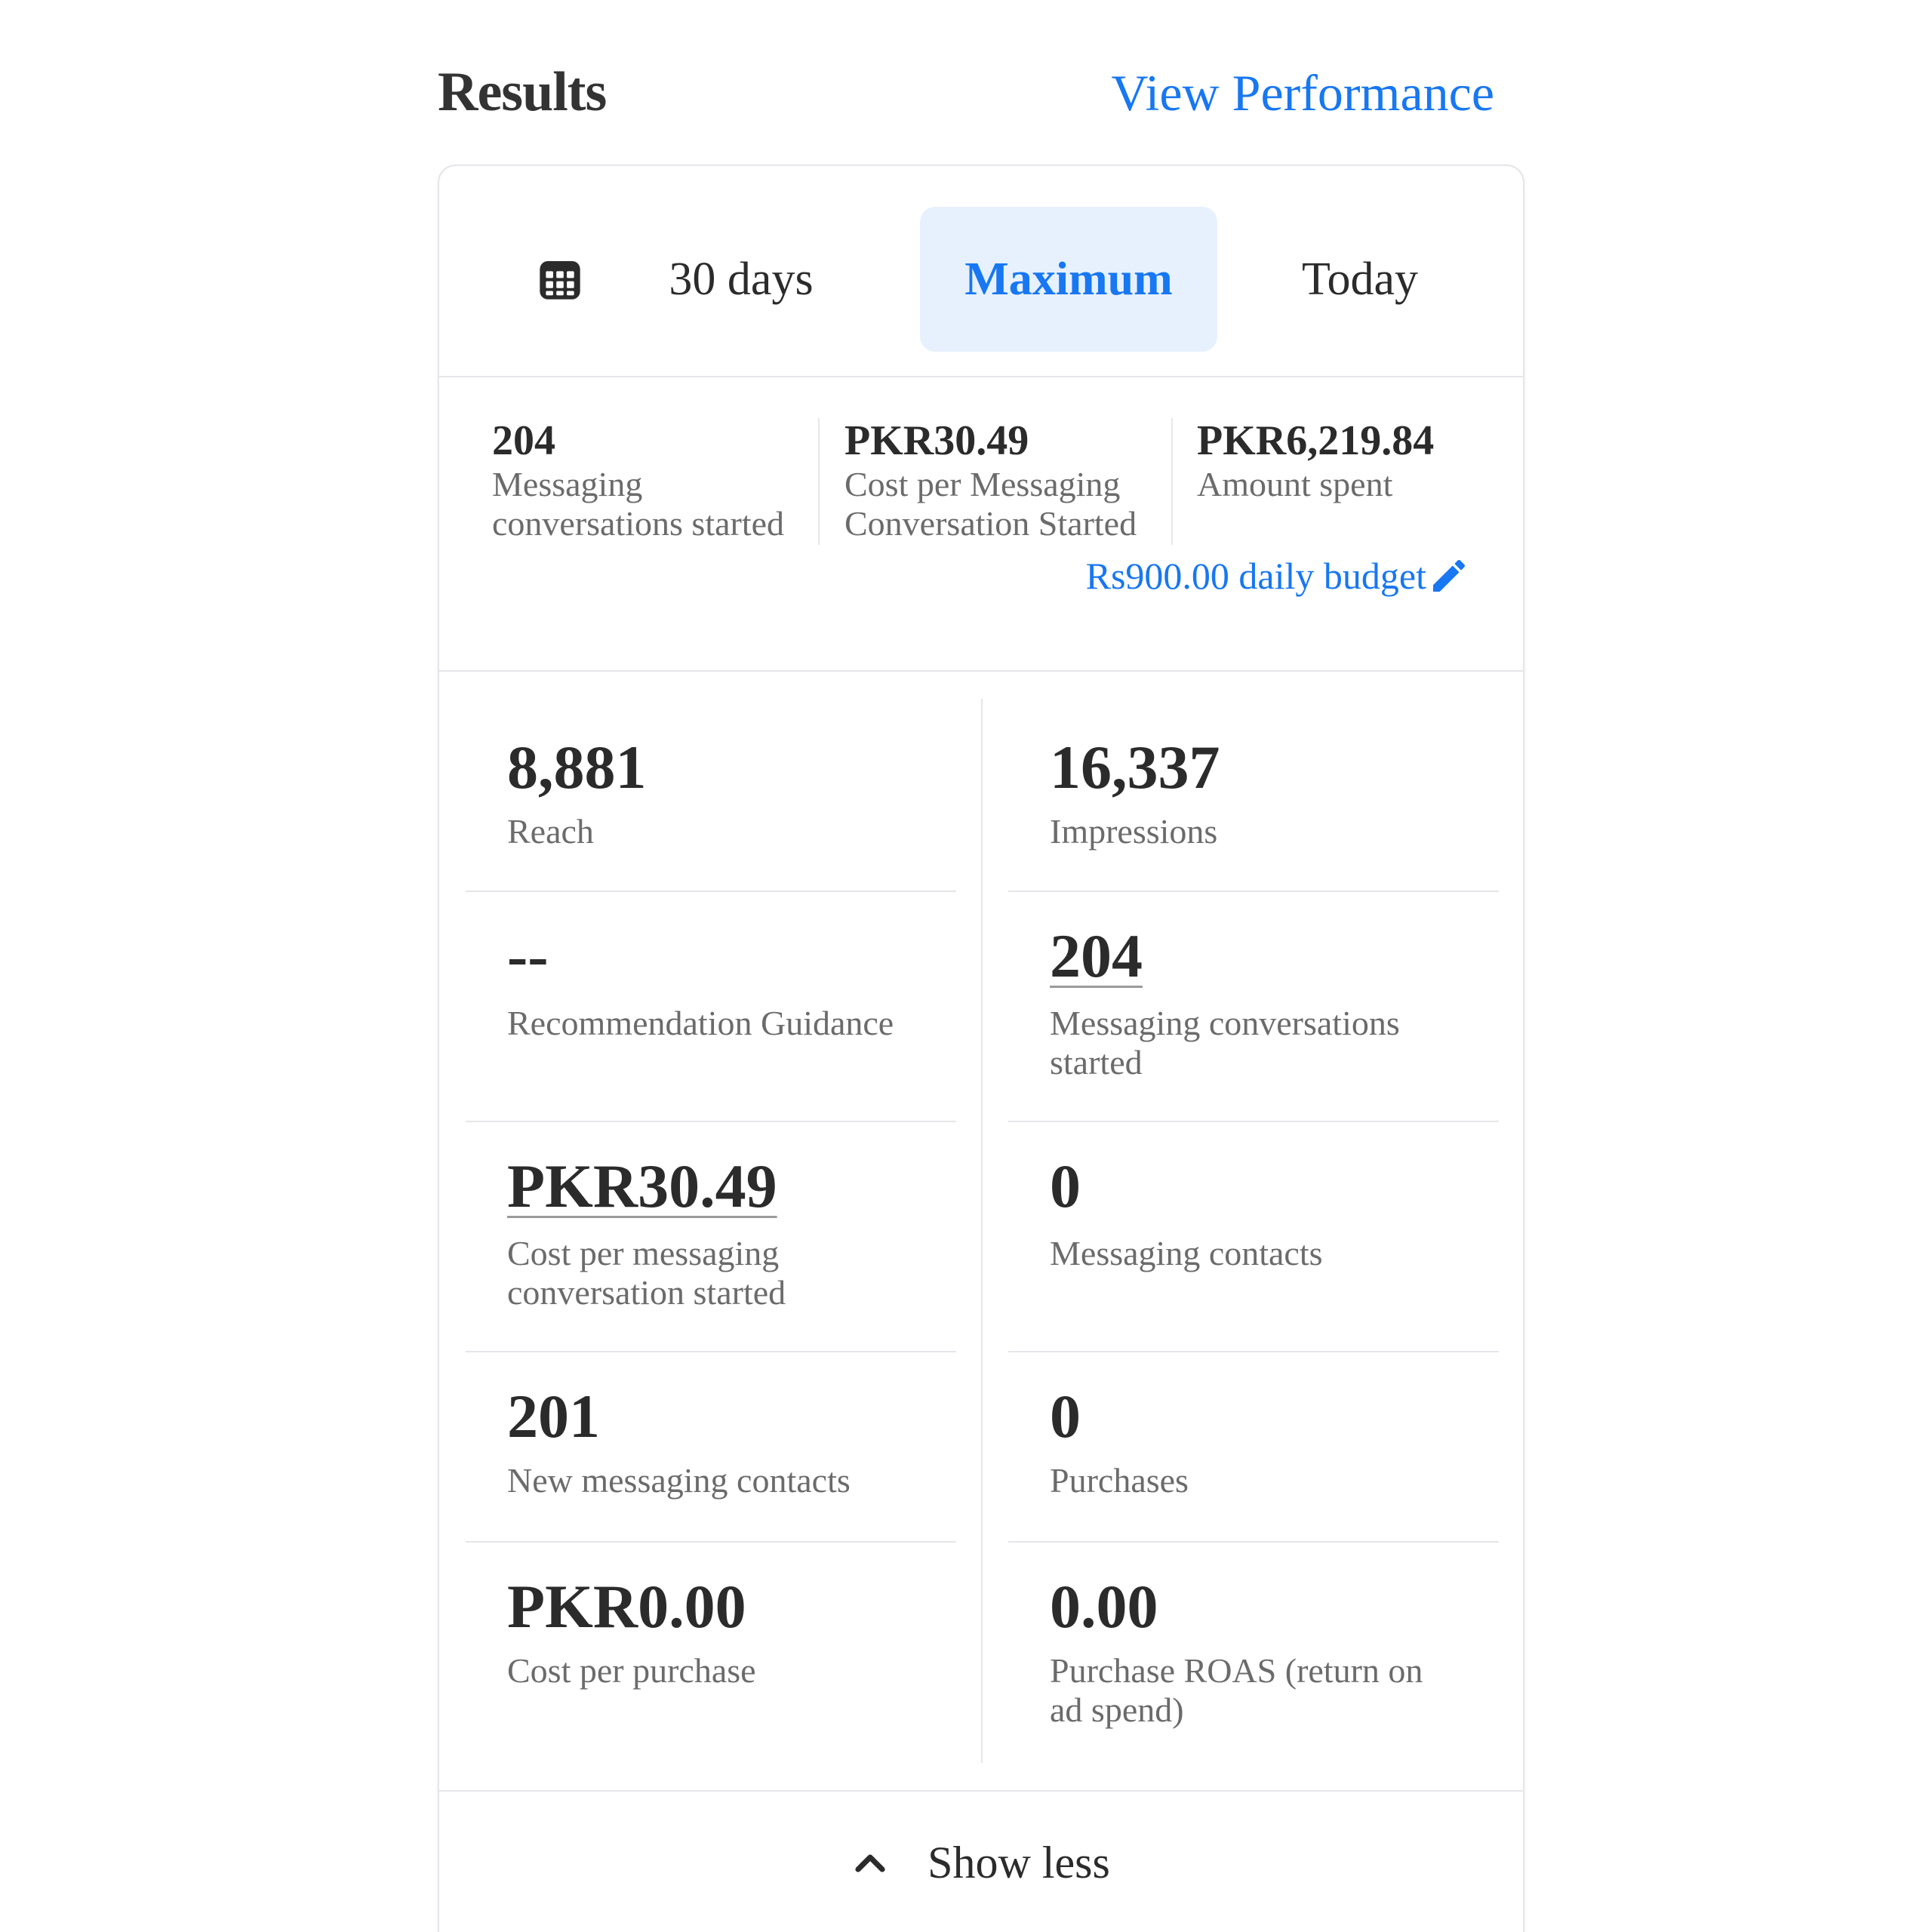  Describe the element at coordinates (1134, 831) in the screenshot. I see `metric-label: Impressions` at that location.